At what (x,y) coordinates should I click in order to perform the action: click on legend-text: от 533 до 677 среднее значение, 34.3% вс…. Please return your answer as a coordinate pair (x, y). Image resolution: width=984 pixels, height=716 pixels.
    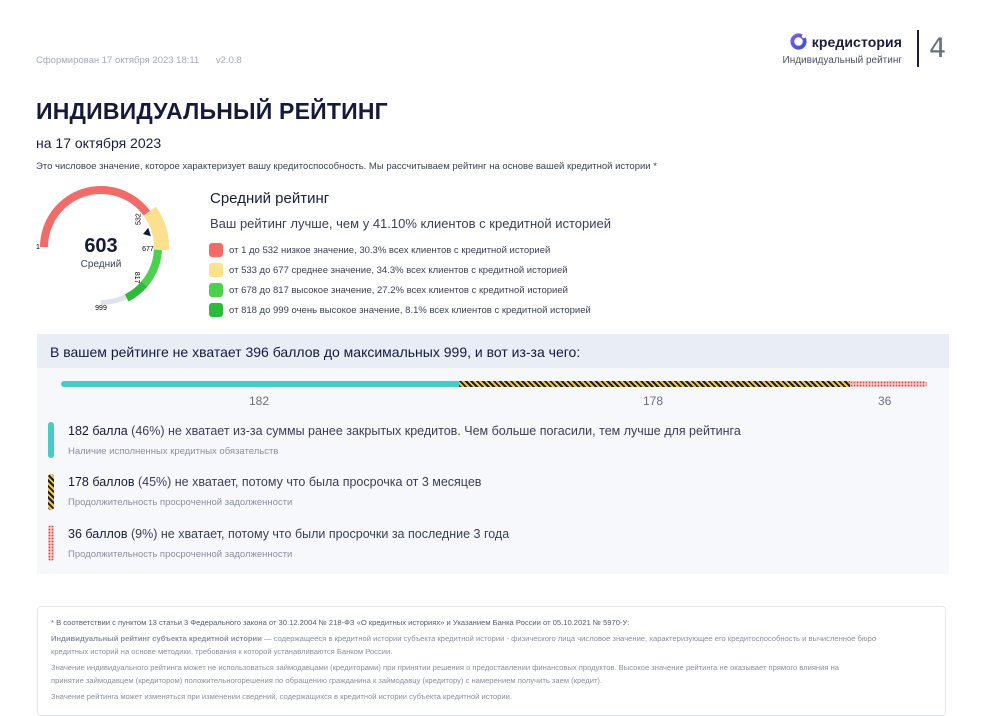
    Looking at the image, I should click on (398, 270).